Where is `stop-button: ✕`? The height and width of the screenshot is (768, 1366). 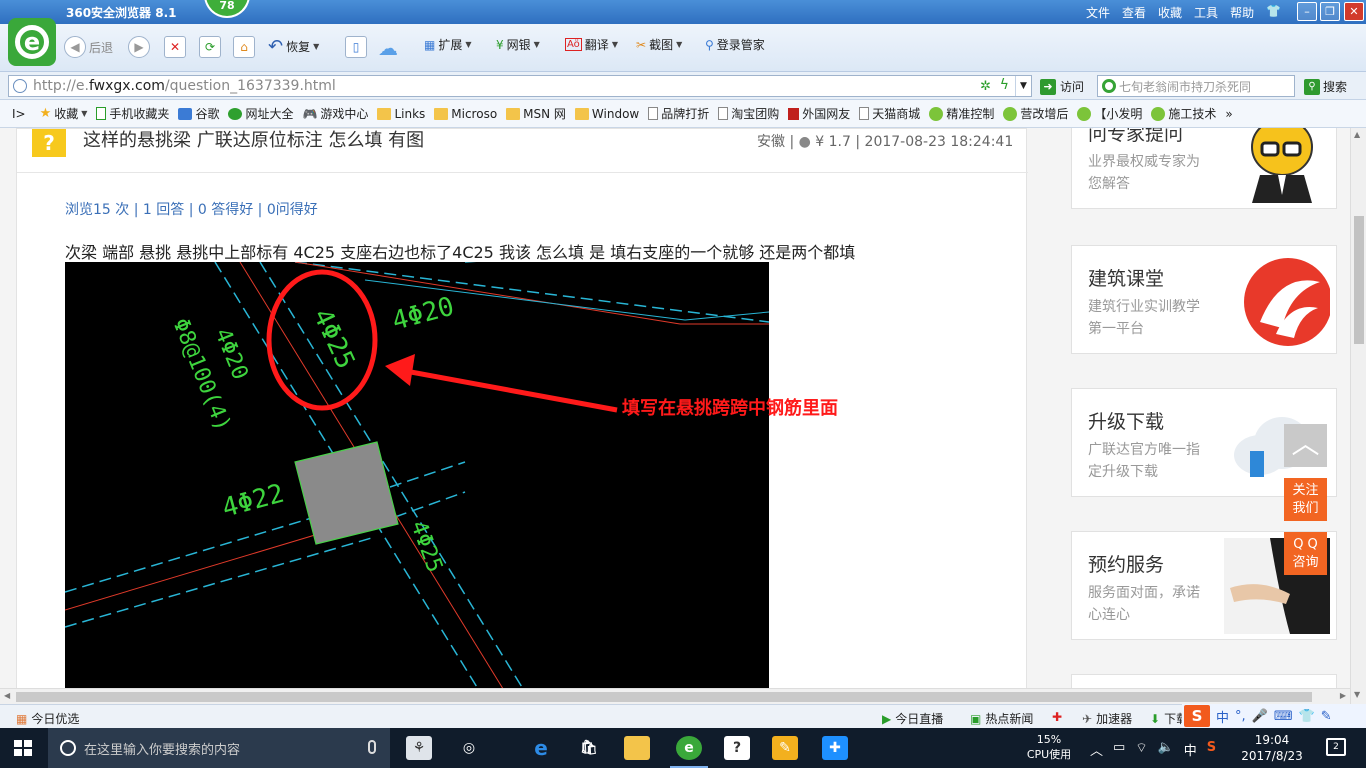
stop-button: ✕ is located at coordinates (175, 47).